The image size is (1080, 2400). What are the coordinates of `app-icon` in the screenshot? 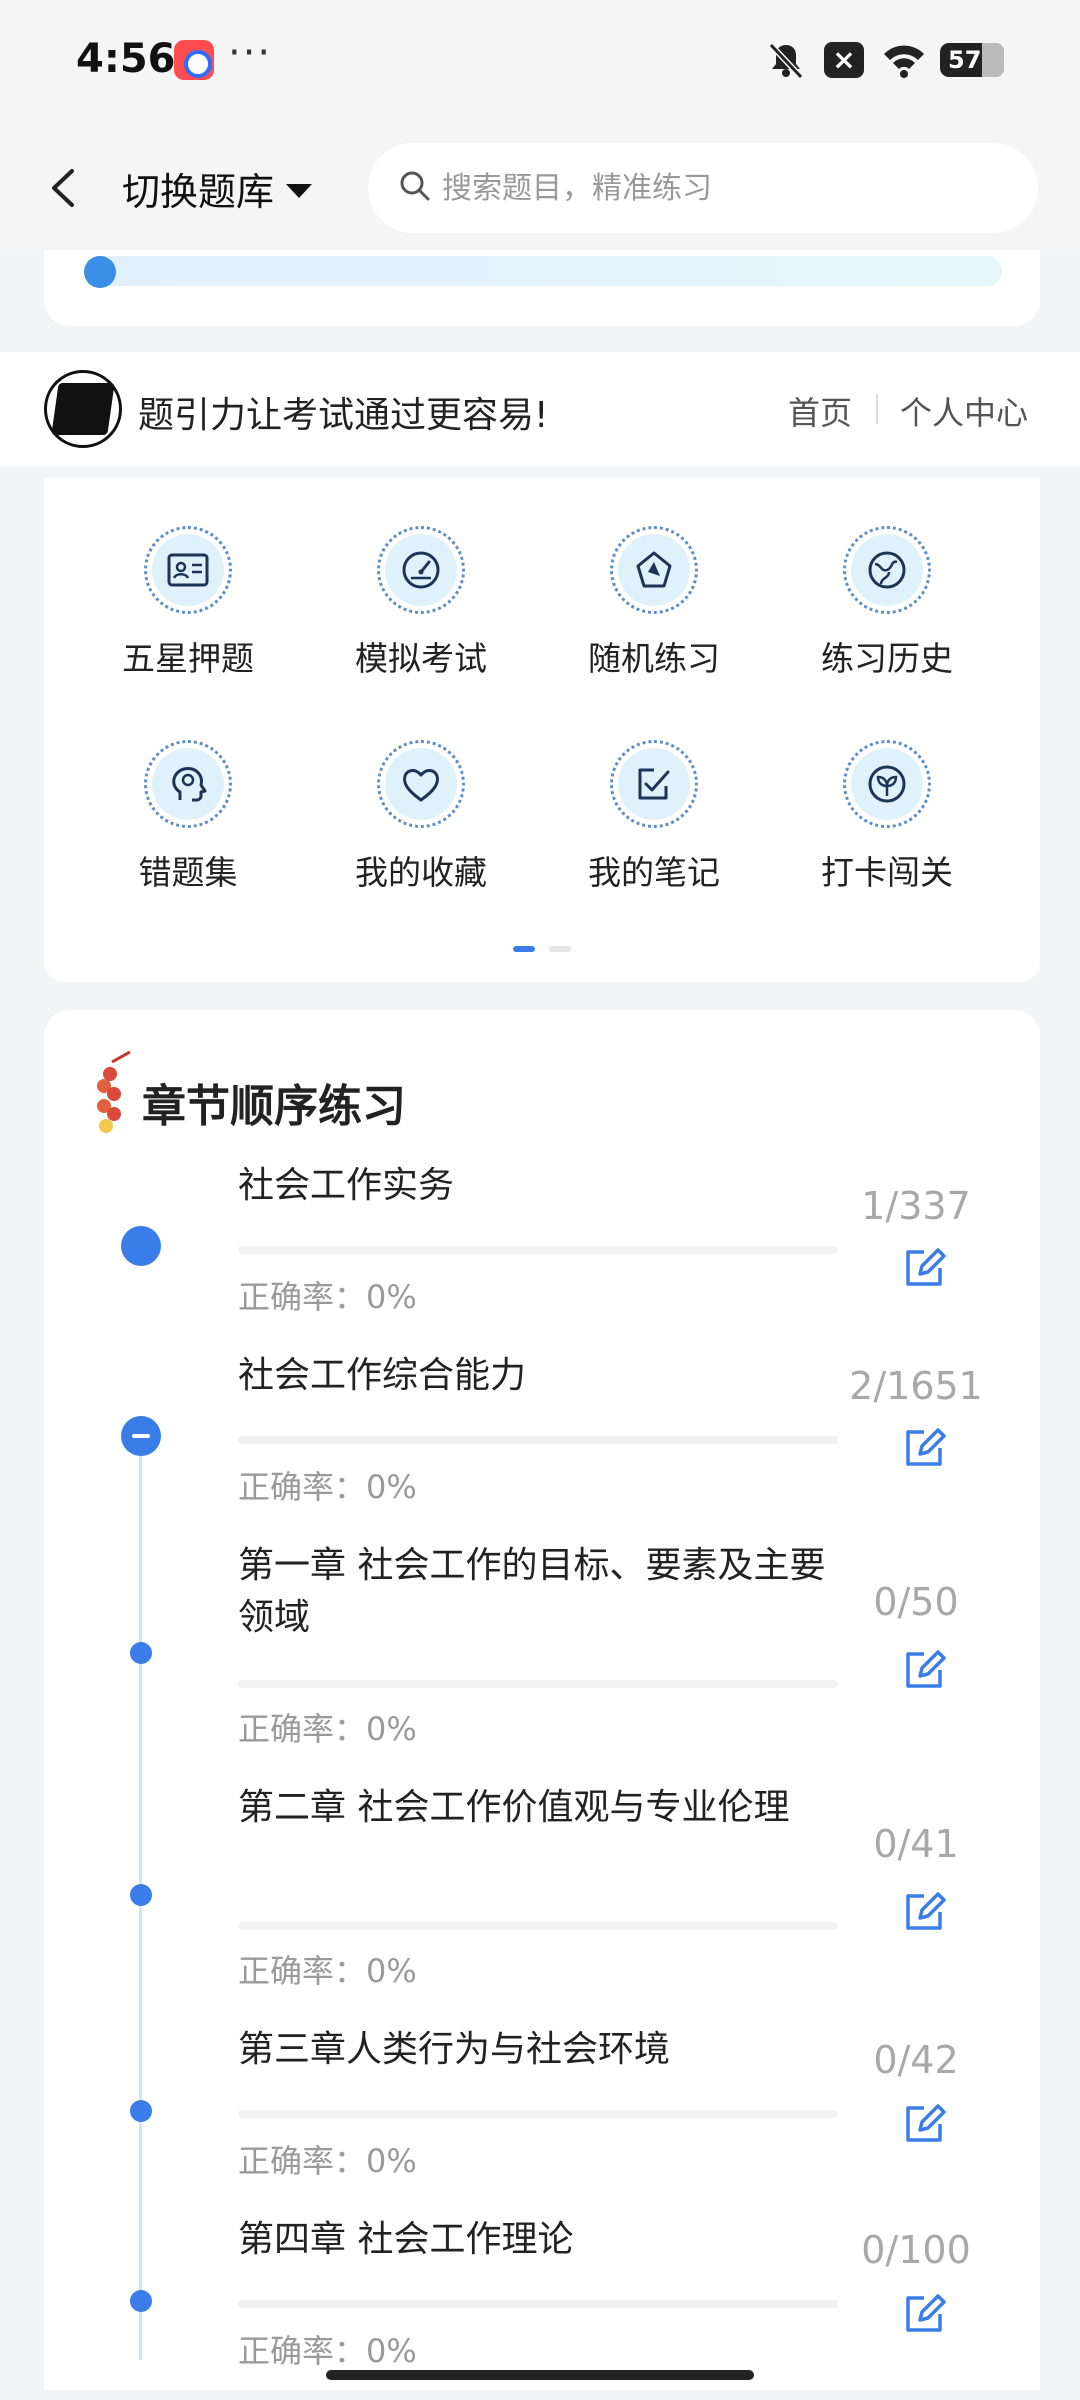 It's located at (194, 60).